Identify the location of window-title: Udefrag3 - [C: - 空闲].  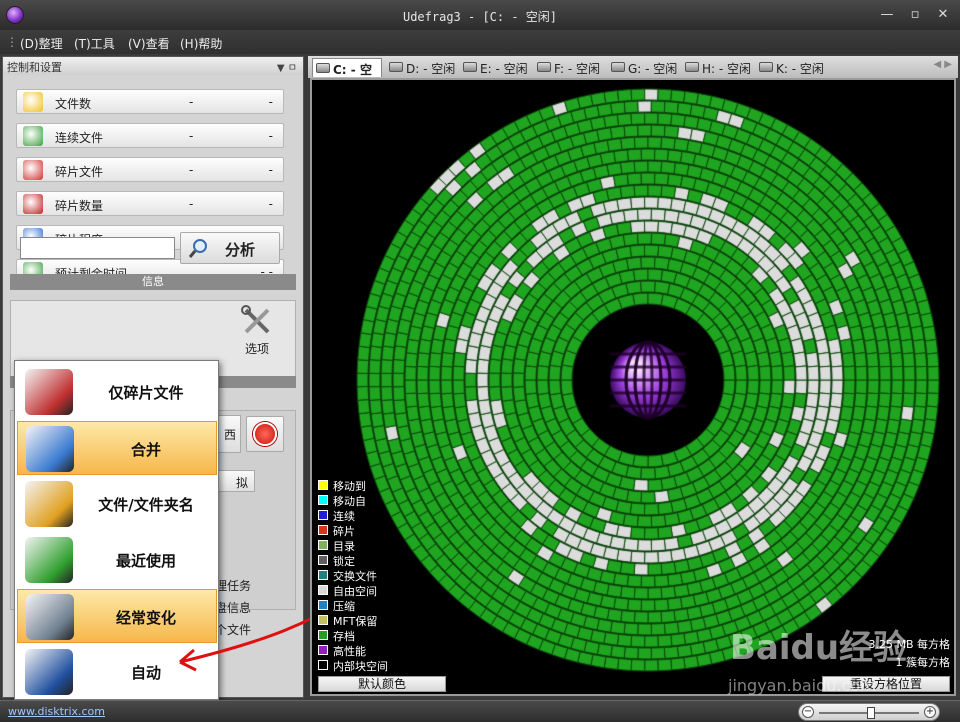
(480, 17).